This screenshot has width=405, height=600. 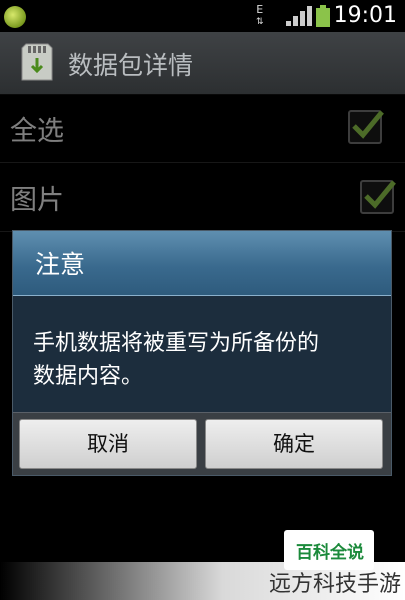 What do you see at coordinates (205, 360) in the screenshot?
I see `dialog-message: 手机数据将被重写为所备份的 数据内容。` at bounding box center [205, 360].